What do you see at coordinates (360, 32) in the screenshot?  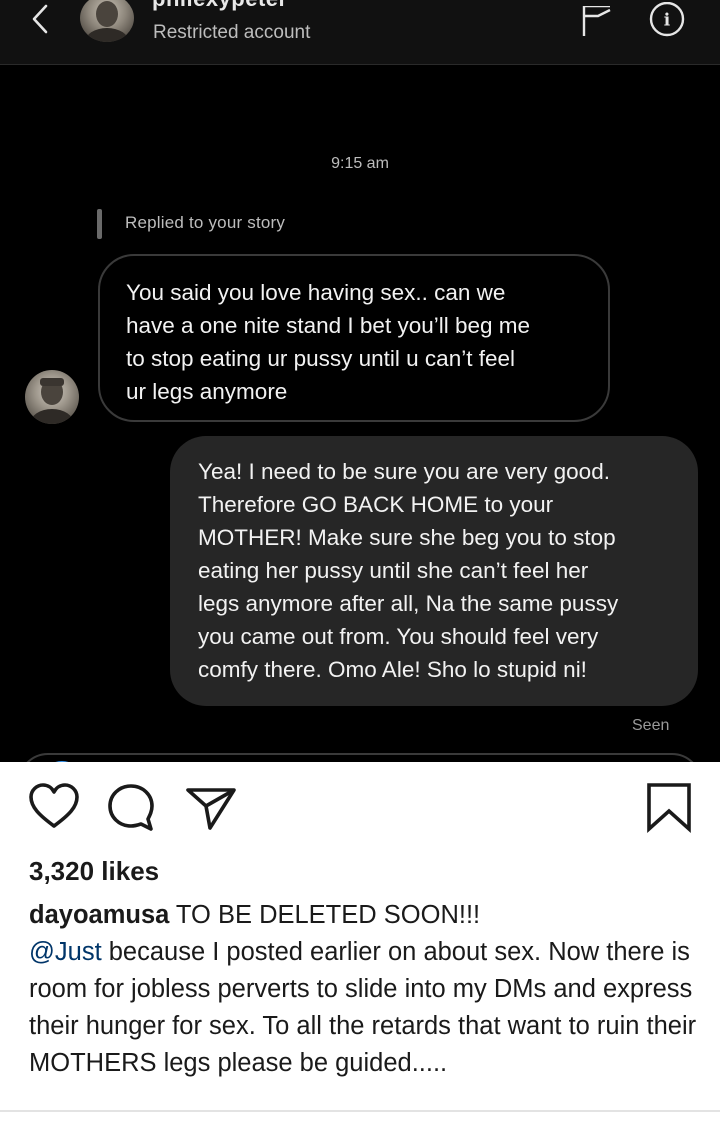 I see `dm-header: philexypeter Restricted account i` at bounding box center [360, 32].